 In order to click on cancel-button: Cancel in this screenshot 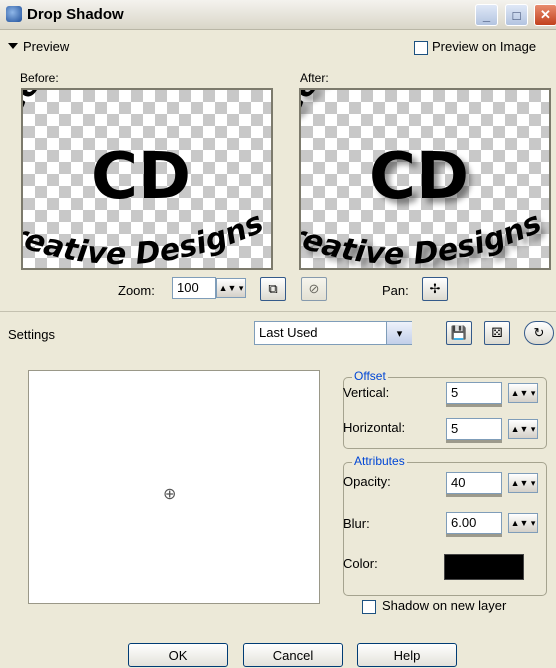, I will do `click(293, 655)`.